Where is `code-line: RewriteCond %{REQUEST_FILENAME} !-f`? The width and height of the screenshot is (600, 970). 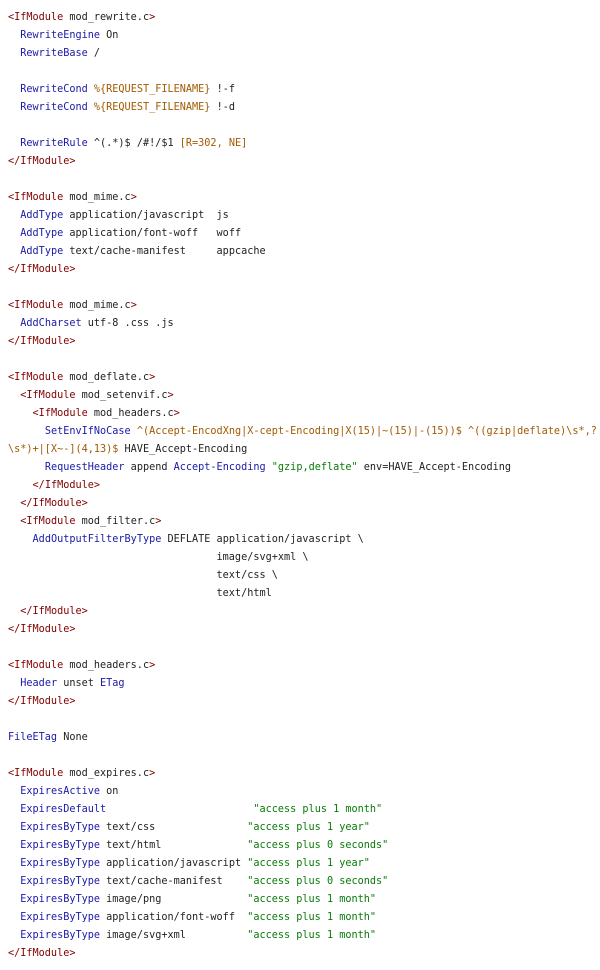
code-line: RewriteCond %{REQUEST_FILENAME} !-f is located at coordinates (304, 90).